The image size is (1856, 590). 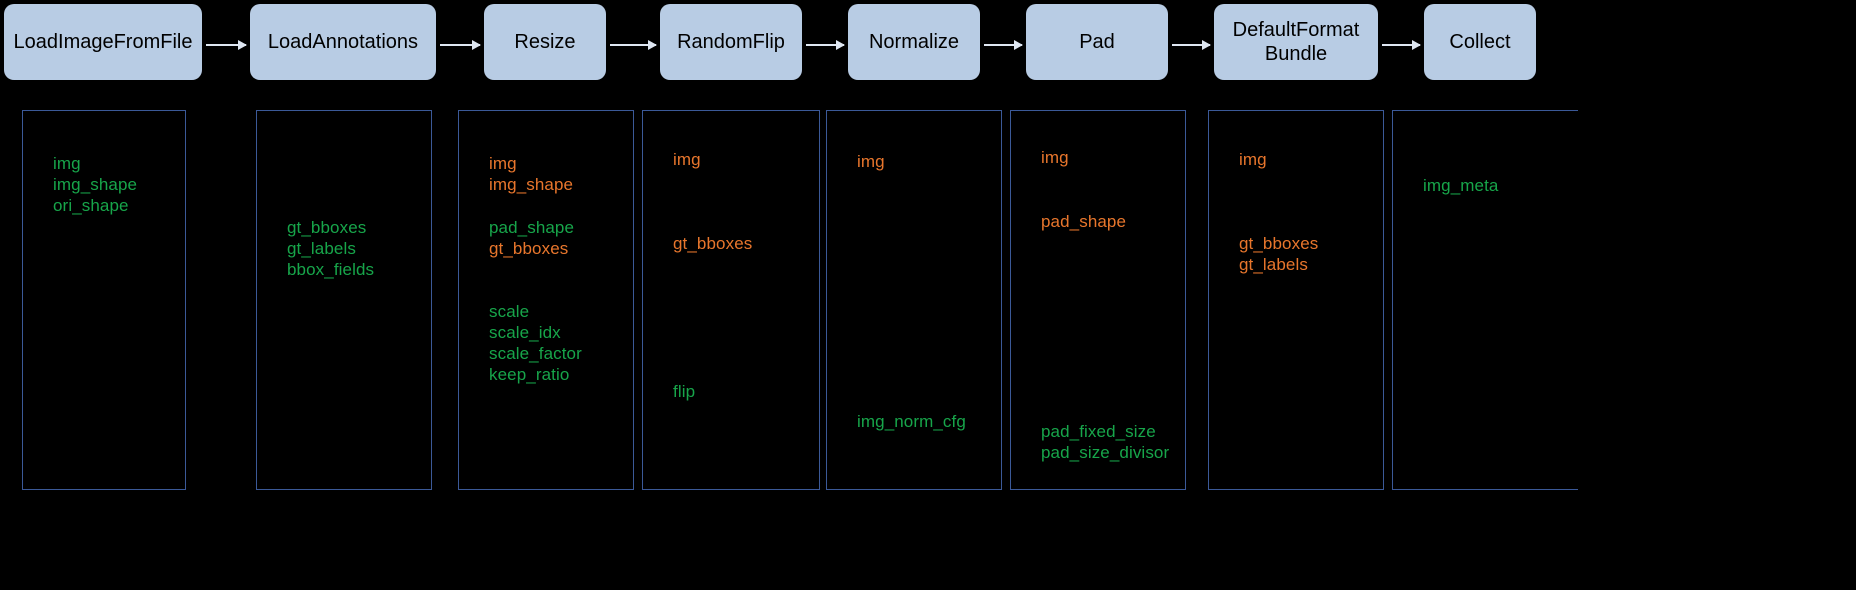 What do you see at coordinates (546, 343) in the screenshot?
I see `key-group: scale scale_idx scale_factor keep_ratio` at bounding box center [546, 343].